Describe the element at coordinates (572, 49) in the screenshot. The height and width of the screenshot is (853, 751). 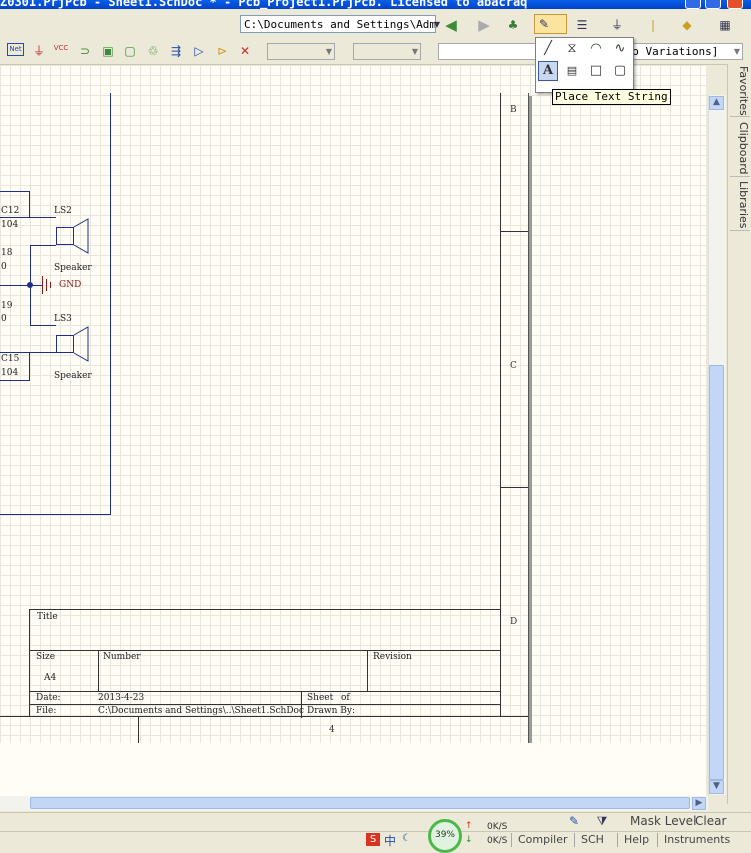
I see `polygon-icon: ⧖` at that location.